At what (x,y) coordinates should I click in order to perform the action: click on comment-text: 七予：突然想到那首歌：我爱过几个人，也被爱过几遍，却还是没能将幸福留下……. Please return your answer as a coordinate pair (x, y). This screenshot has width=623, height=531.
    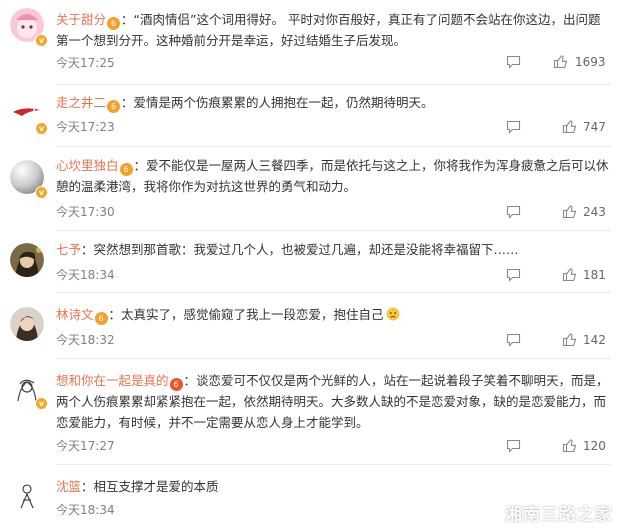
    Looking at the image, I should click on (287, 249).